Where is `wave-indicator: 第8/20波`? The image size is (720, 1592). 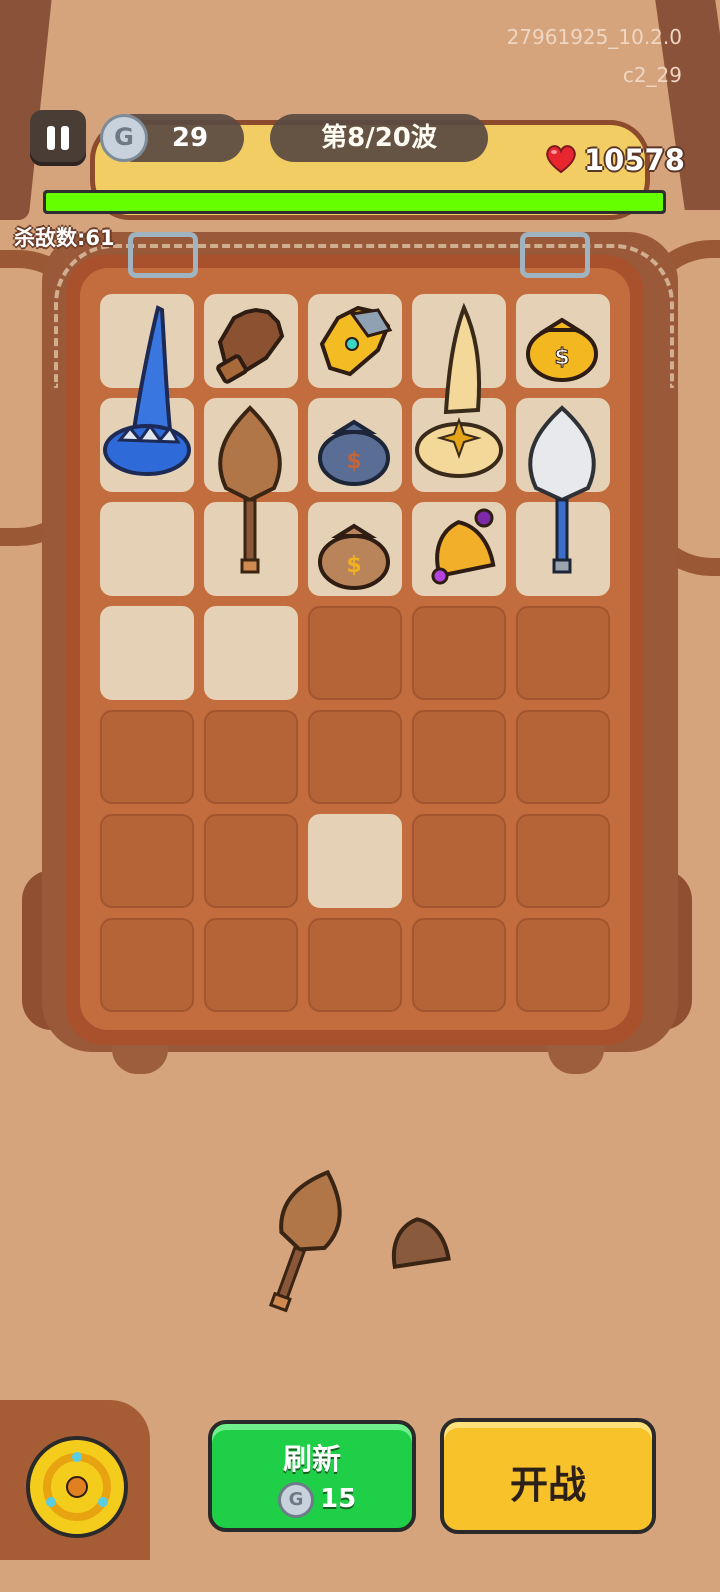
wave-indicator: 第8/20波 is located at coordinates (379, 138).